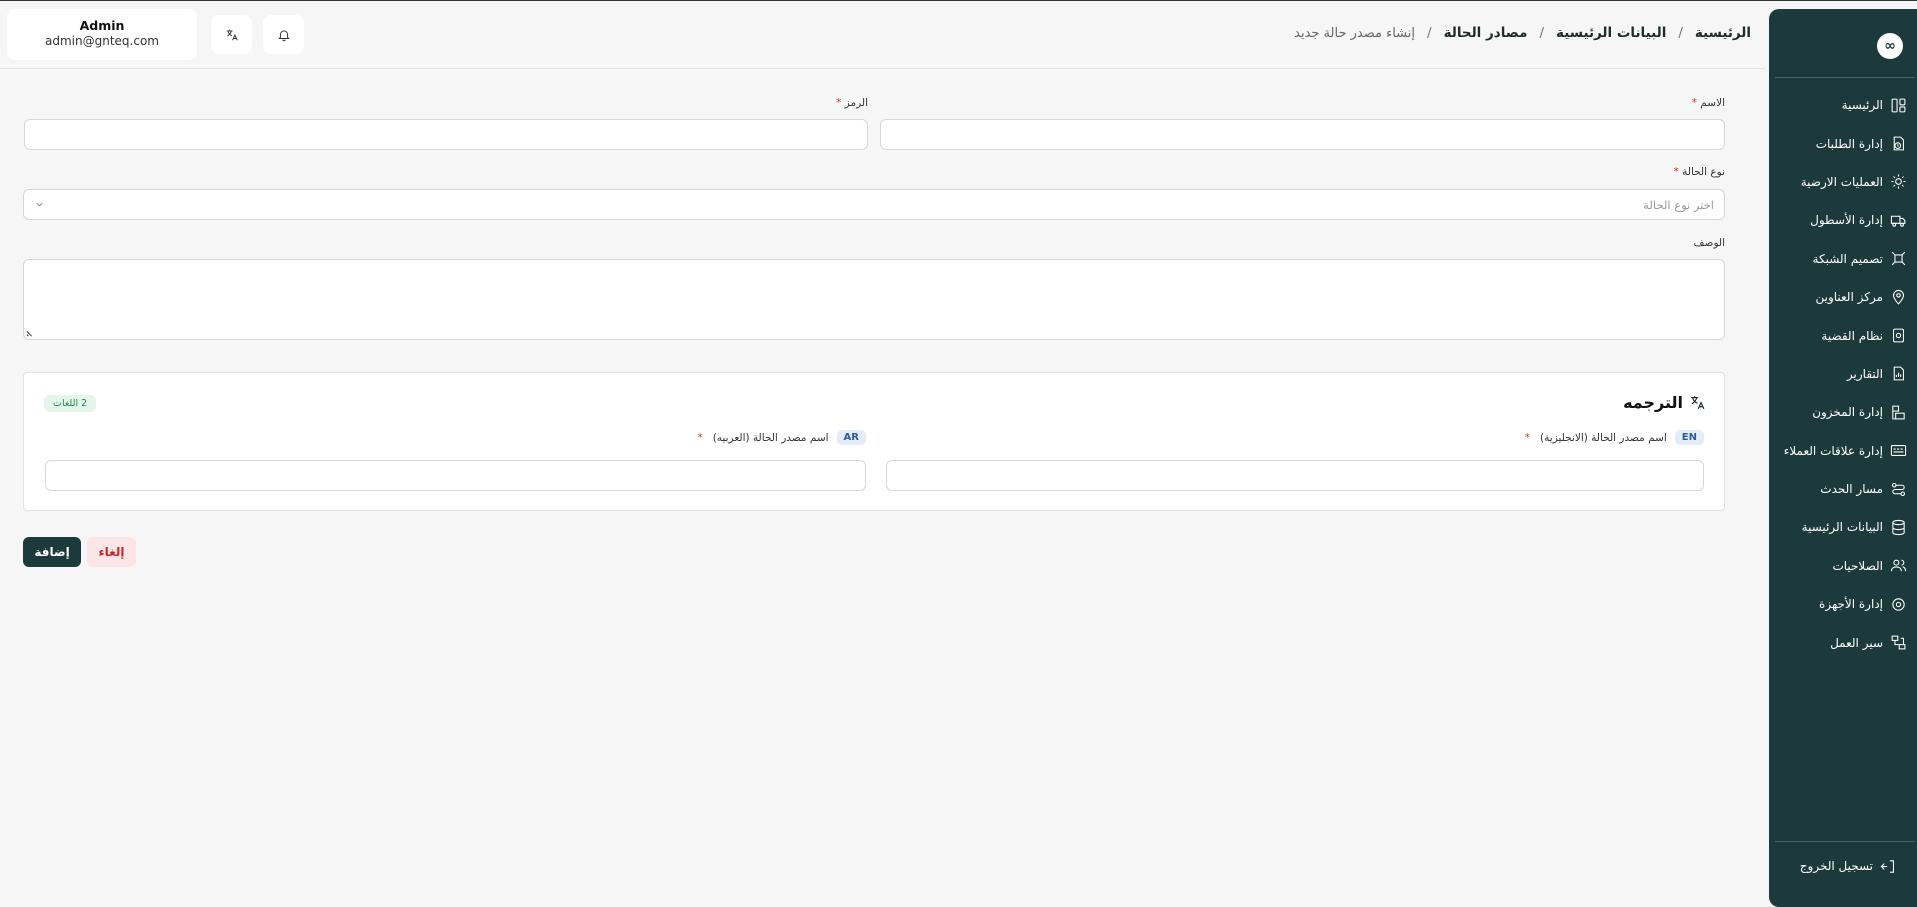 The height and width of the screenshot is (907, 1917). I want to click on case-icon, so click(1898, 335).